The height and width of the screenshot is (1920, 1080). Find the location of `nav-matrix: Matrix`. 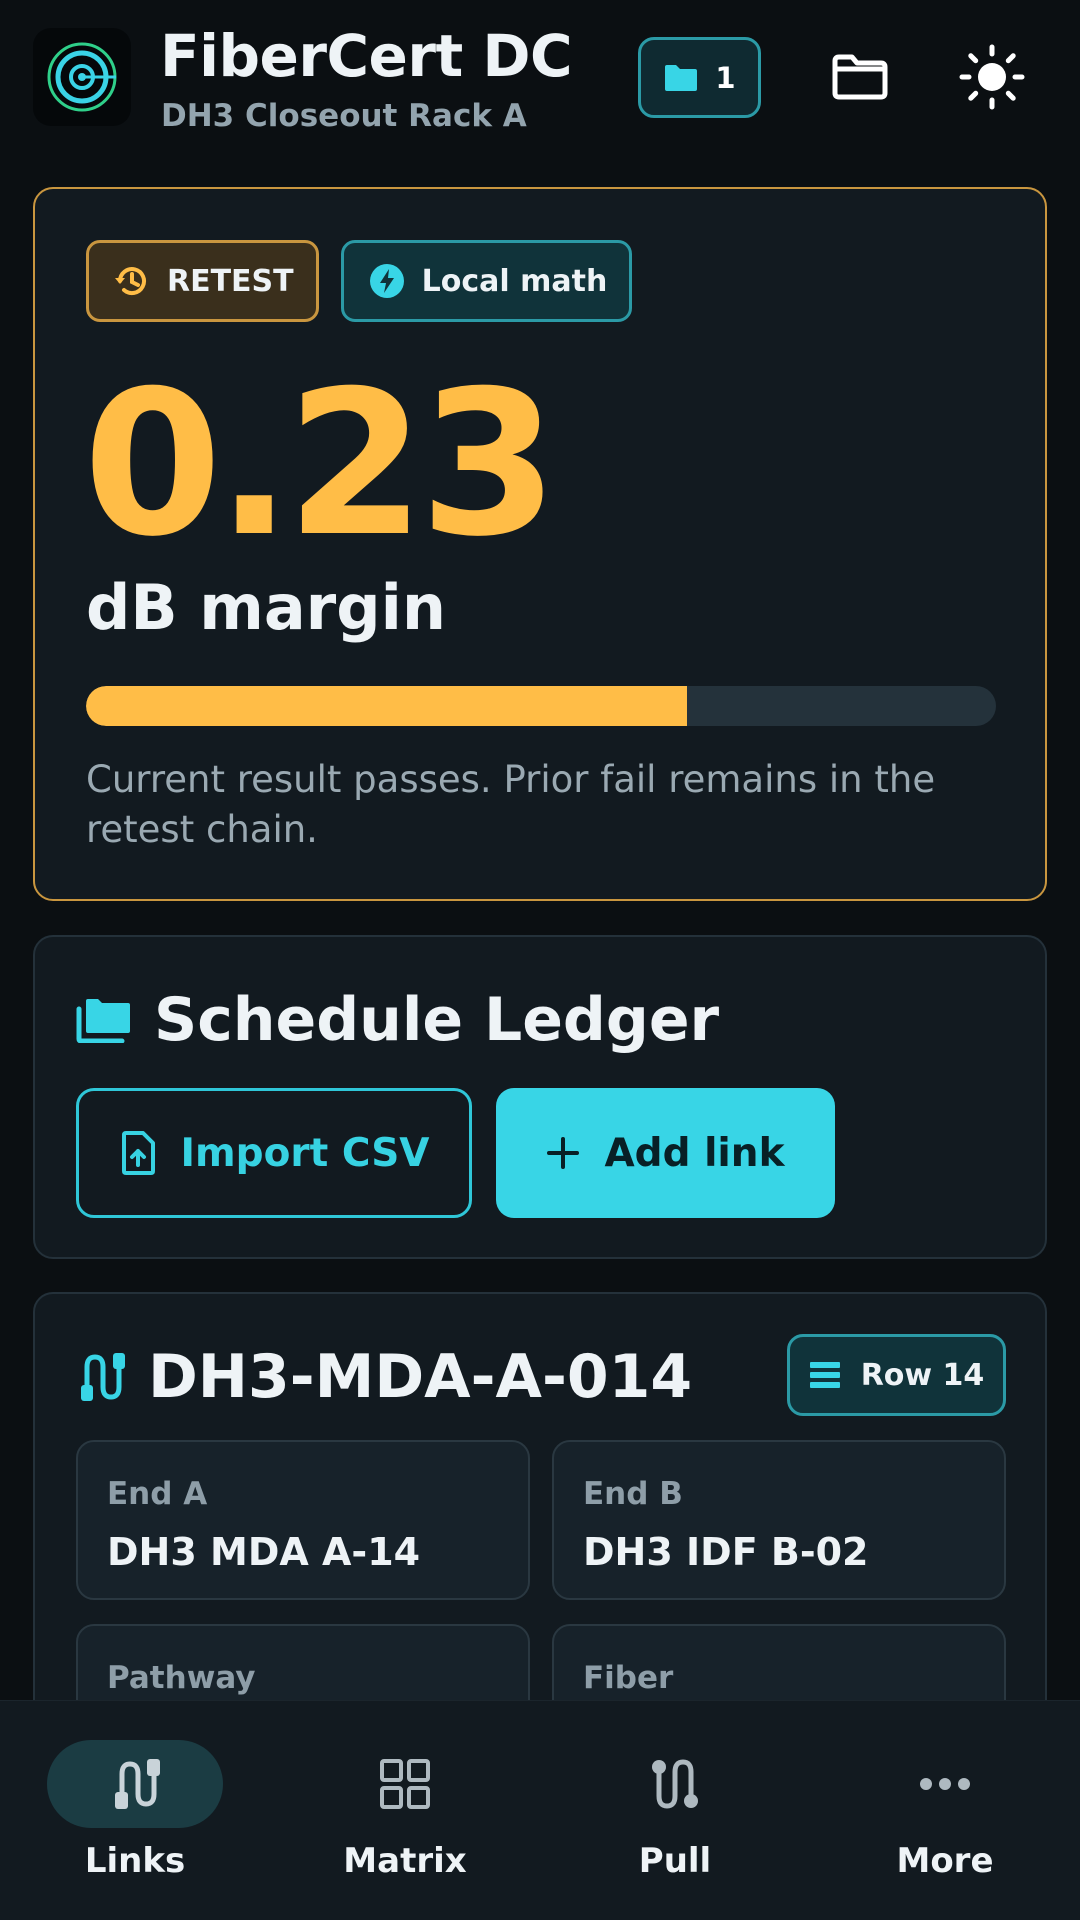

nav-matrix: Matrix is located at coordinates (405, 1810).